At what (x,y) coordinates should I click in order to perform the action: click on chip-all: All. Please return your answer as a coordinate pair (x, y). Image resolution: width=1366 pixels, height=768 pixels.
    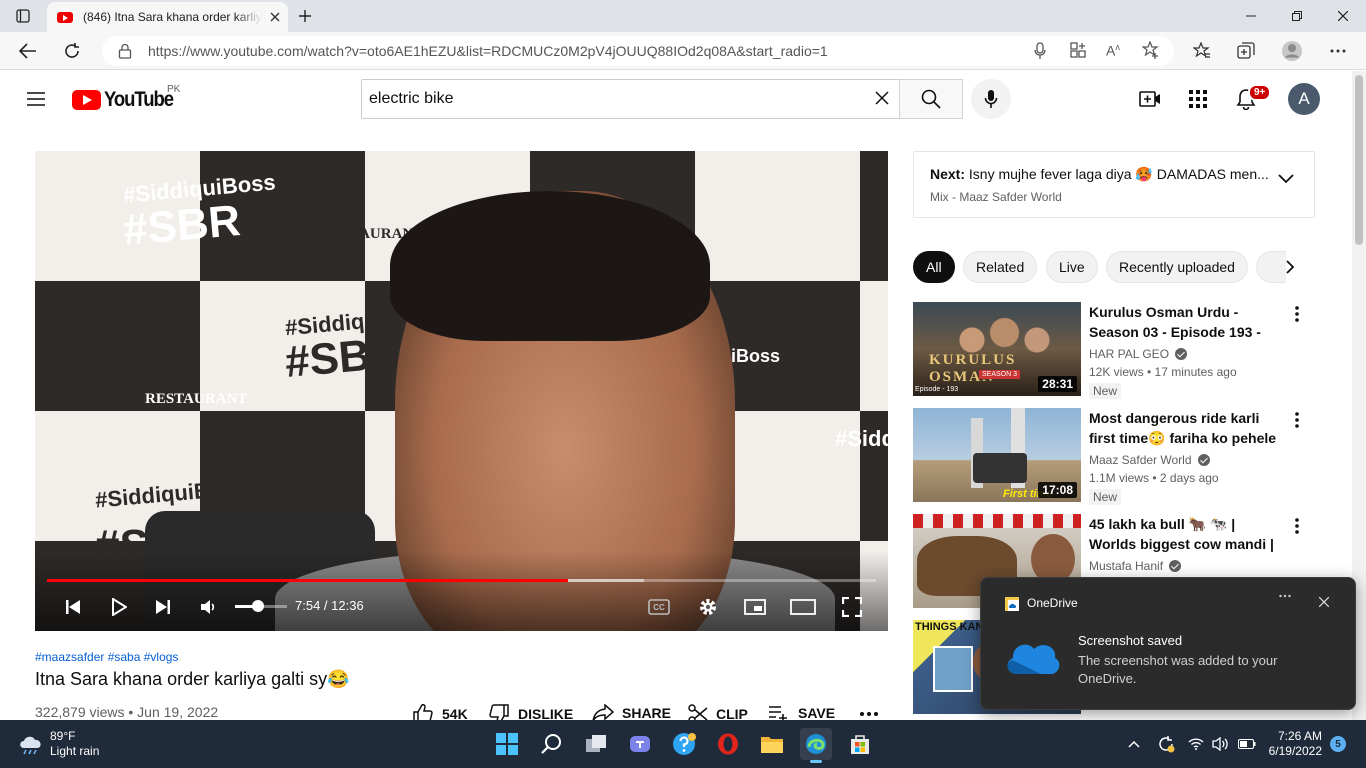
    Looking at the image, I should click on (934, 267).